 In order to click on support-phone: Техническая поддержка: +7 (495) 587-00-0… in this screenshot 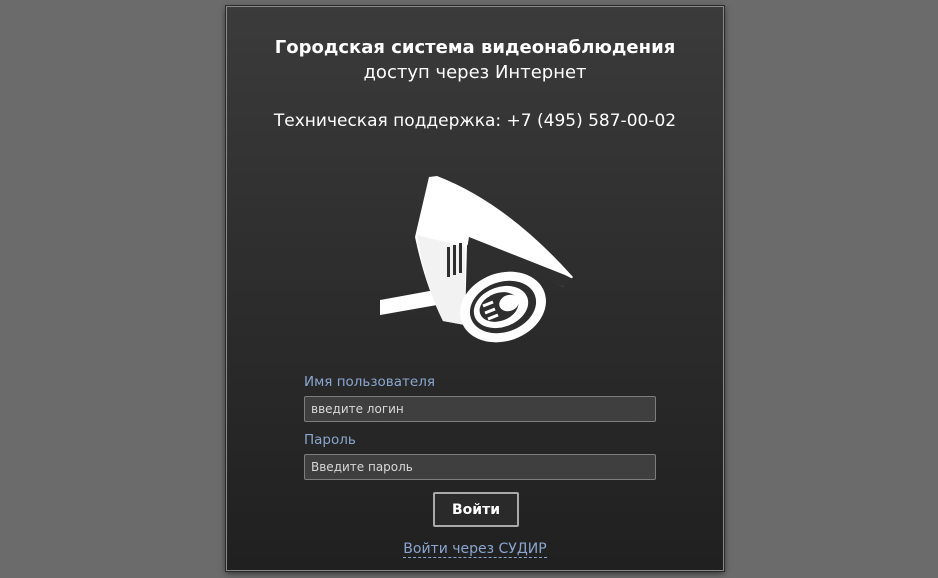, I will do `click(475, 121)`.